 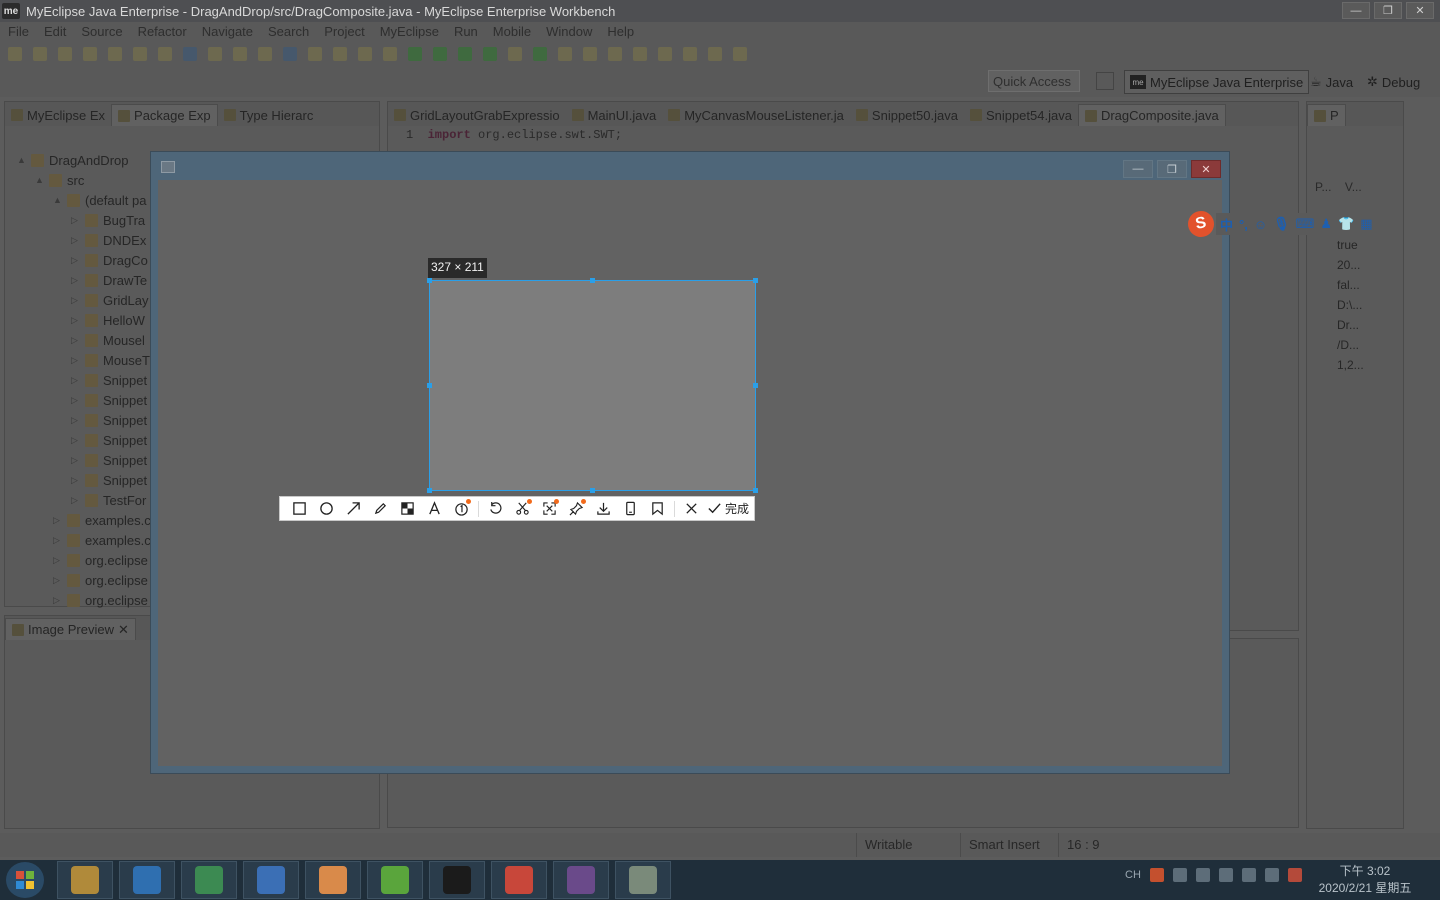 What do you see at coordinates (429, 490) in the screenshot?
I see `resize-handle-sw` at bounding box center [429, 490].